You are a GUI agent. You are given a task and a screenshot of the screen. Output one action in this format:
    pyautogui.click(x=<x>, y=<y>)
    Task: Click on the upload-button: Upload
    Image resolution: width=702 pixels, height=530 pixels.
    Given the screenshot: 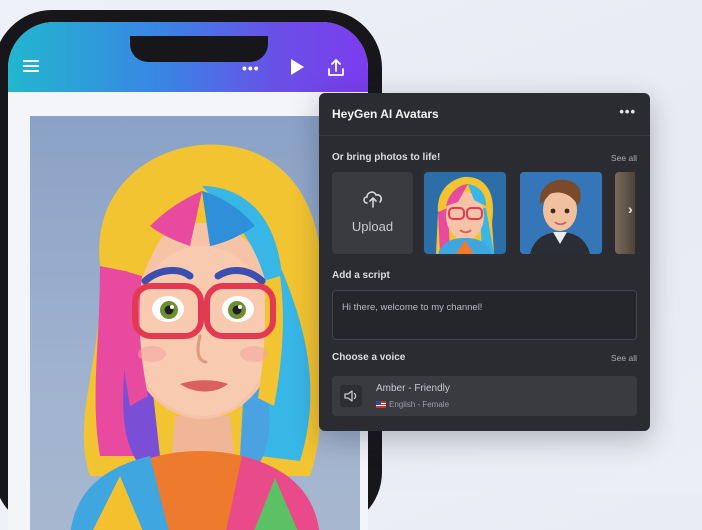 What is the action you would take?
    pyautogui.click(x=372, y=213)
    